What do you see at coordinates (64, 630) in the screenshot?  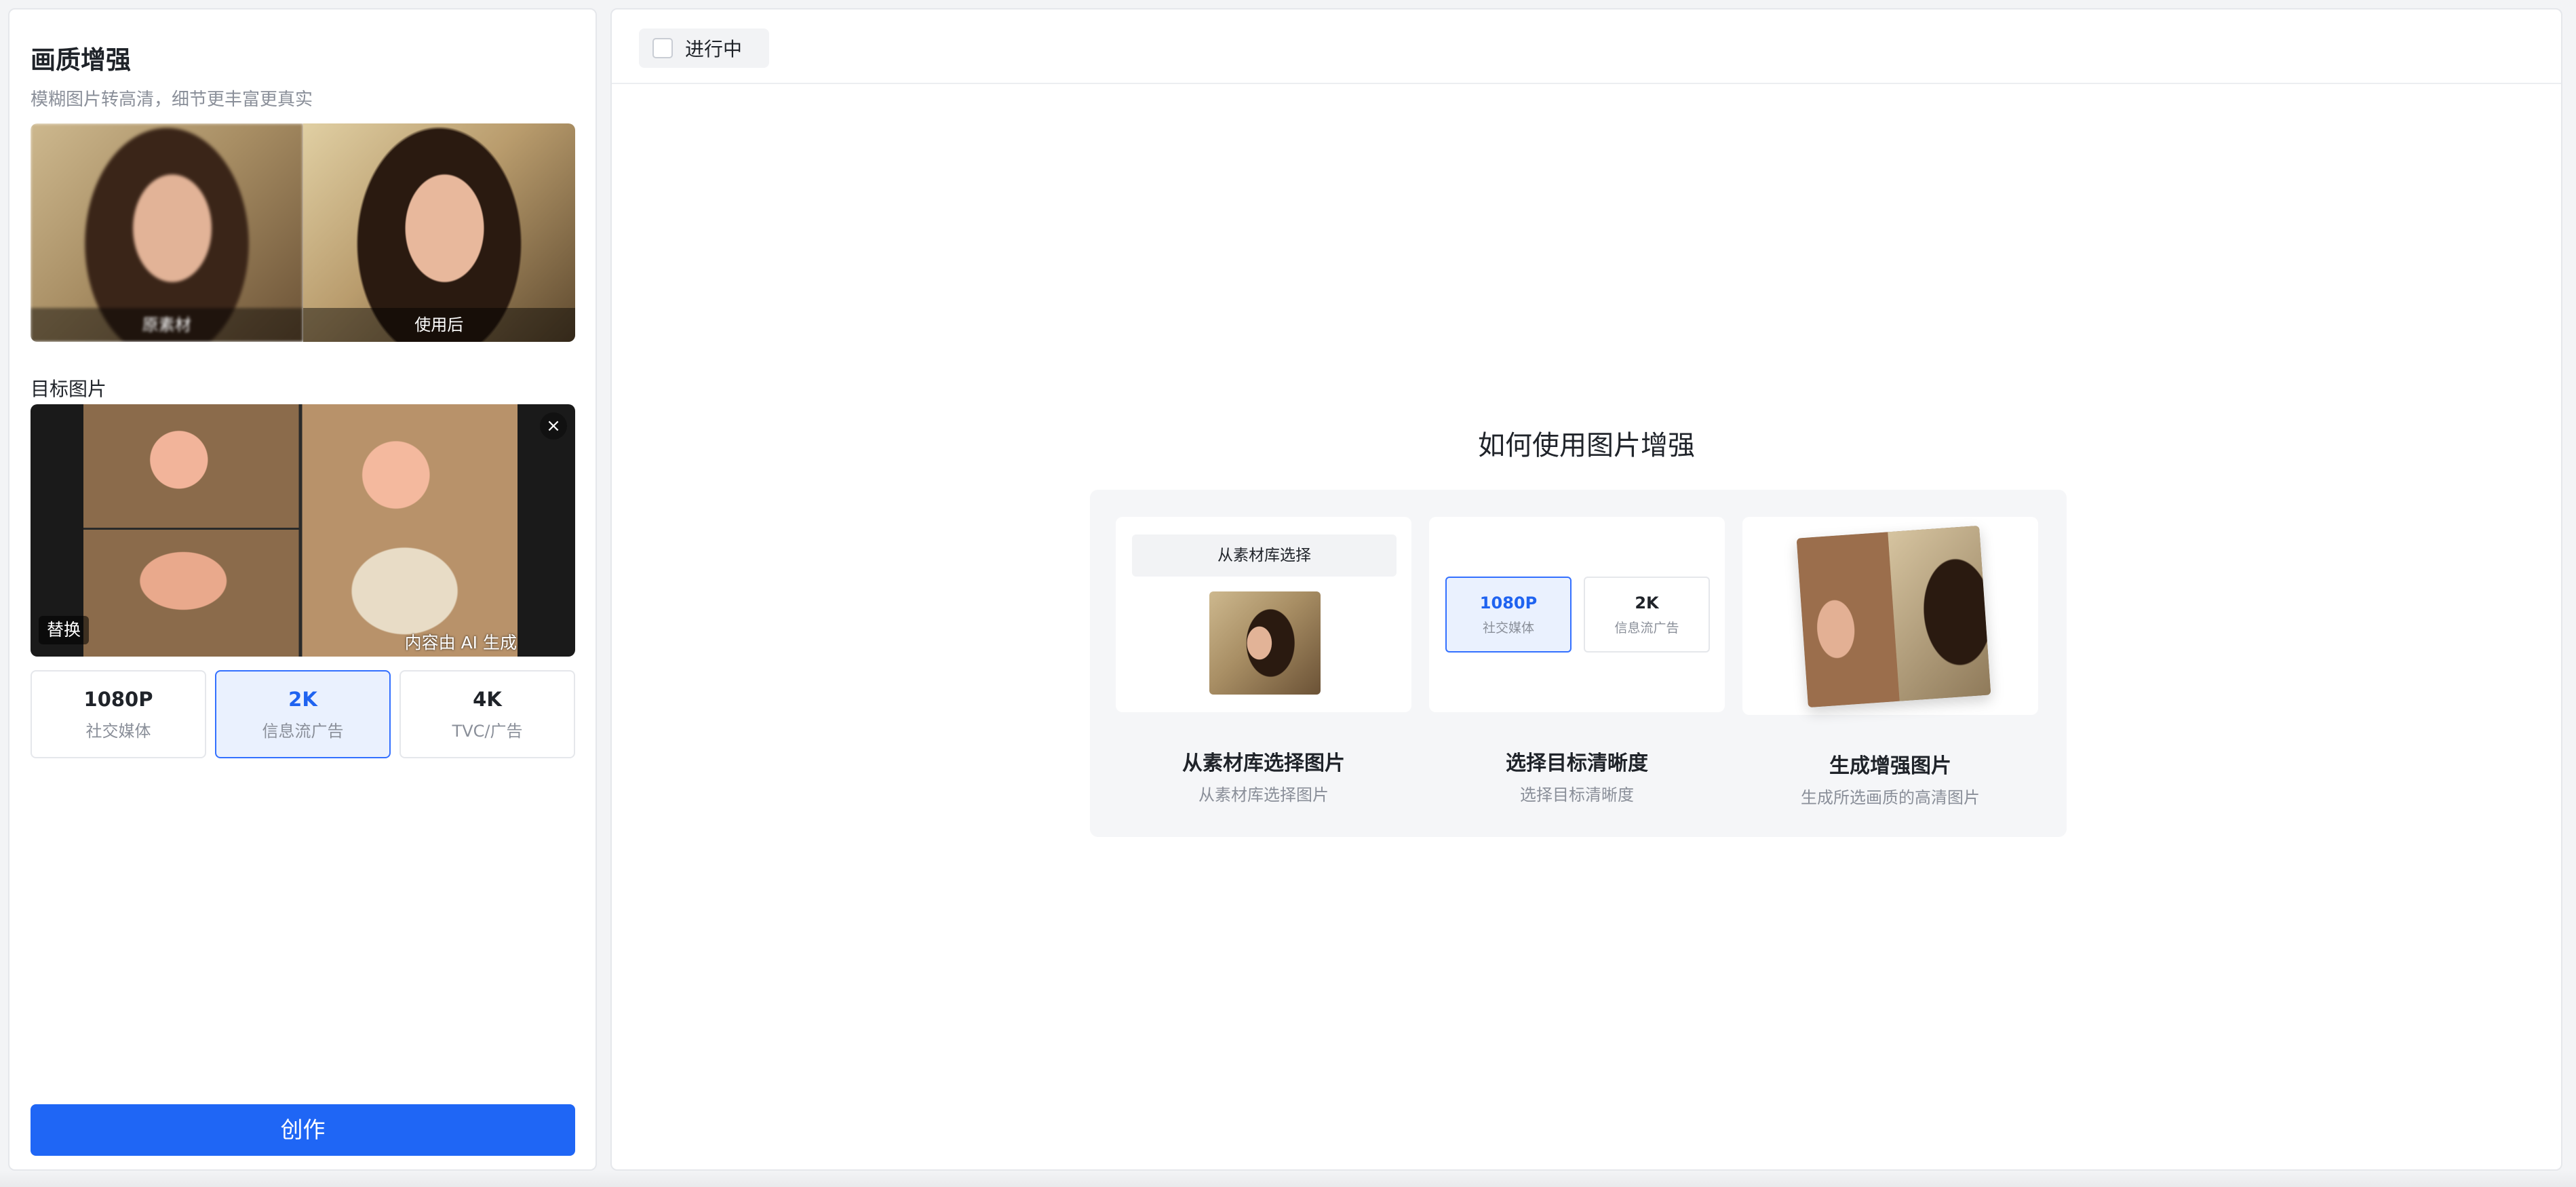 I see `replace-image-button: 替换` at bounding box center [64, 630].